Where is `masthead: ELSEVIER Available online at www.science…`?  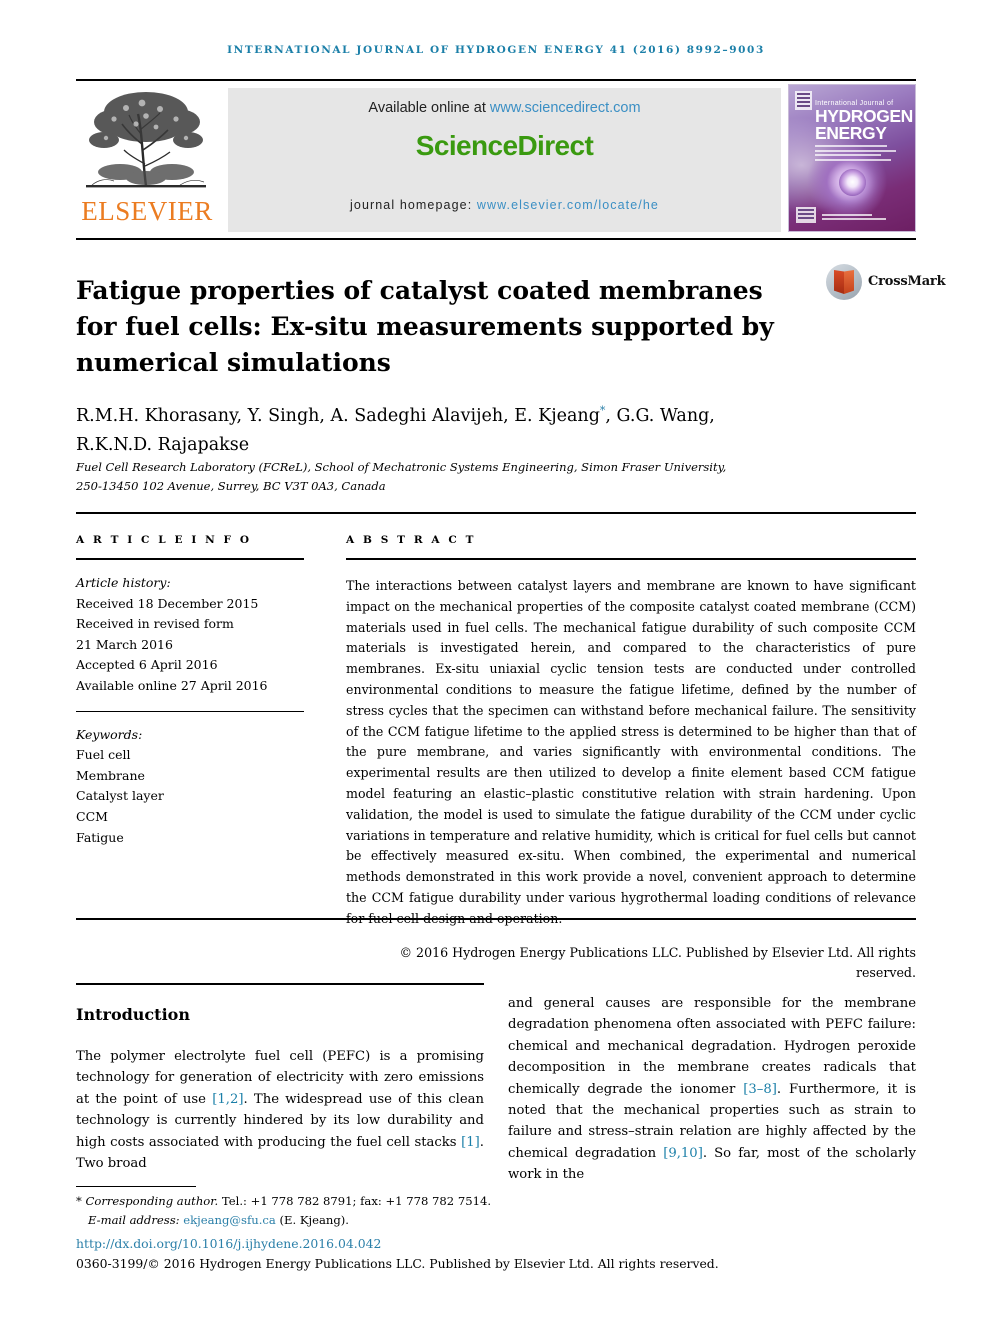 masthead: ELSEVIER Available online at www.science… is located at coordinates (496, 158).